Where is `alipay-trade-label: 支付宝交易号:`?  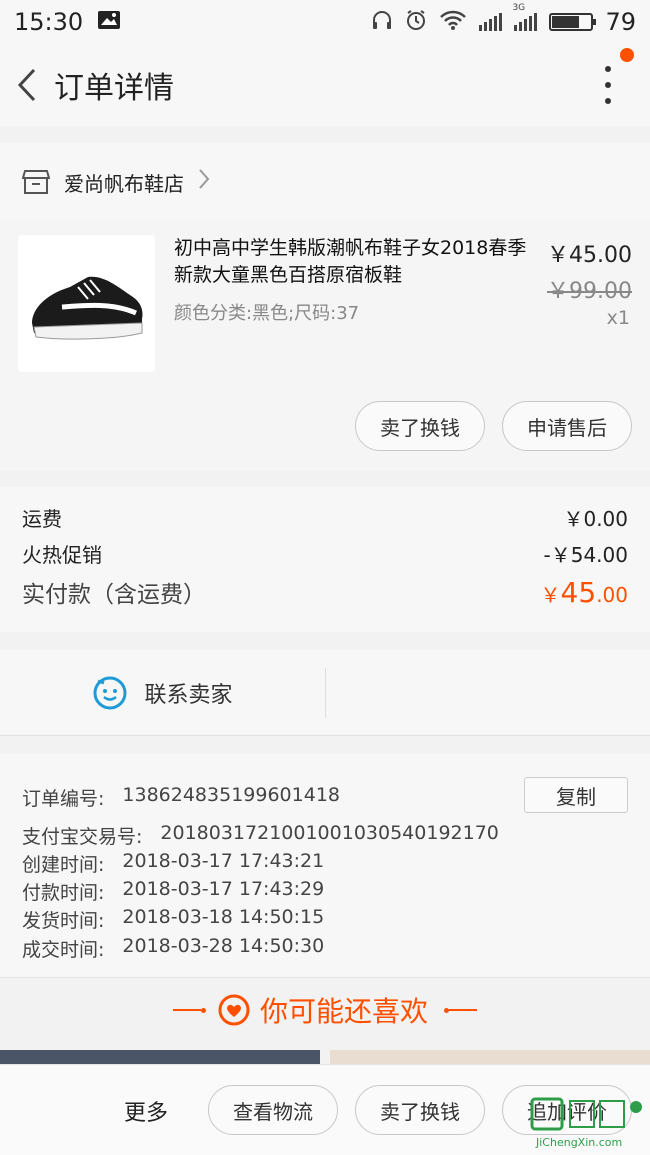
alipay-trade-label: 支付宝交易号: is located at coordinates (82, 837).